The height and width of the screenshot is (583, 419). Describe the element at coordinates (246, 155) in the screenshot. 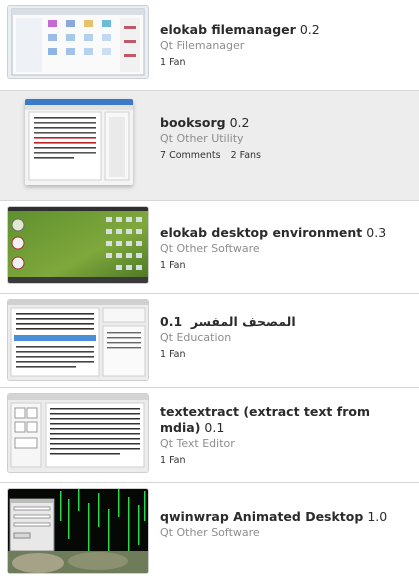

I see `fan-count: 2 Fans` at that location.